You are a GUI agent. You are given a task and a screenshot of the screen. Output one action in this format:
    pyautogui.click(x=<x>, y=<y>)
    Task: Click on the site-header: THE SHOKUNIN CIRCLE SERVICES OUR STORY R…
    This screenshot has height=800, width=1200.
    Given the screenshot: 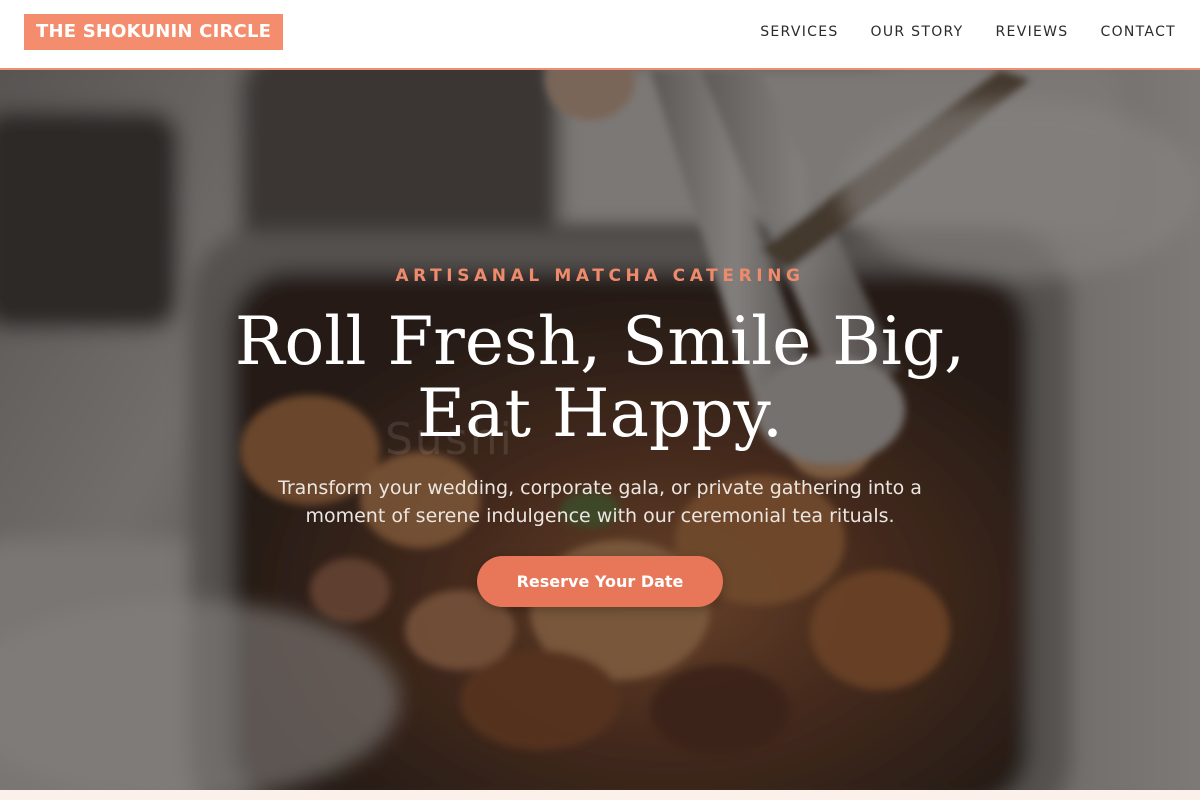 What is the action you would take?
    pyautogui.click(x=600, y=35)
    